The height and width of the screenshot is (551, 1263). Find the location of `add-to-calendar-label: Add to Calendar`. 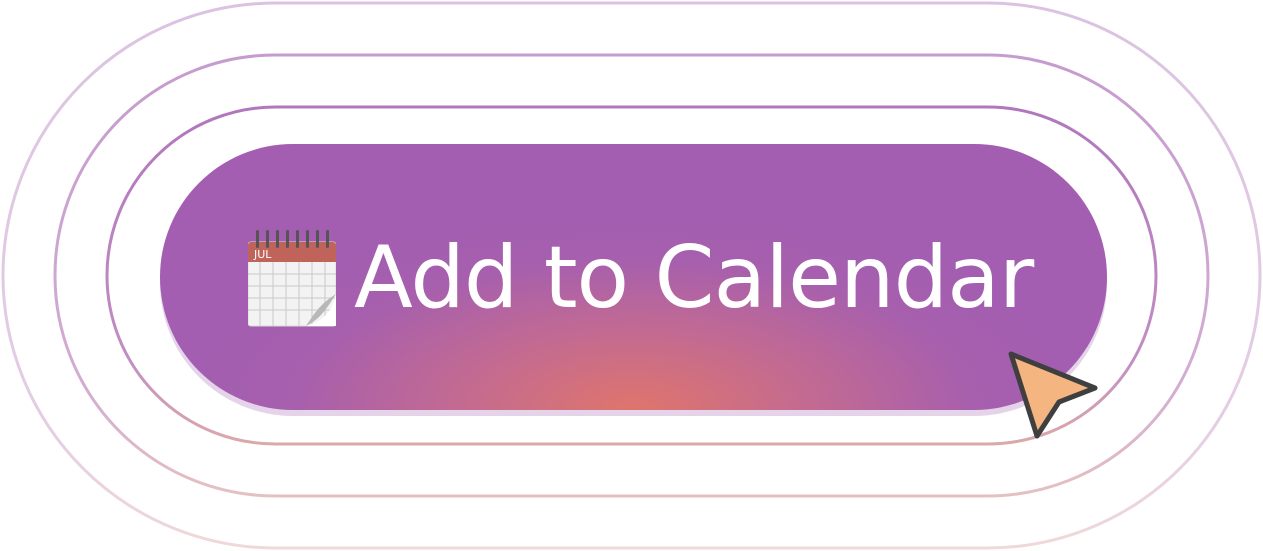

add-to-calendar-label: Add to Calendar is located at coordinates (694, 278).